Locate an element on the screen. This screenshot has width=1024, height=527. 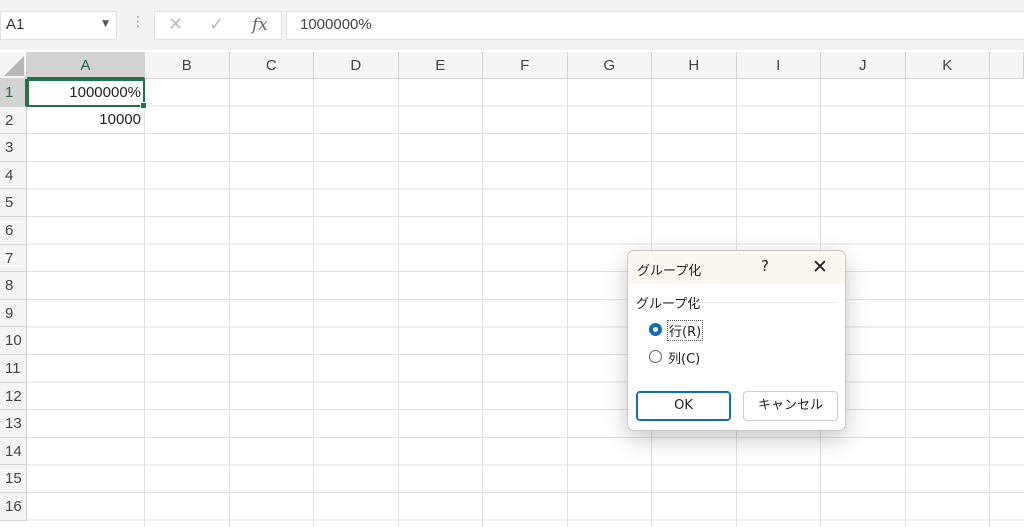
radio-columns is located at coordinates (655, 356).